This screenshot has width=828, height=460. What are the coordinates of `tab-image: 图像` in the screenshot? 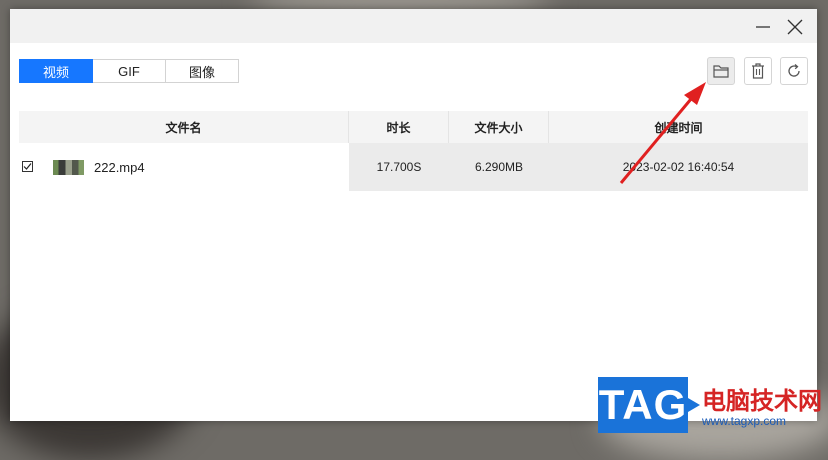 It's located at (202, 71).